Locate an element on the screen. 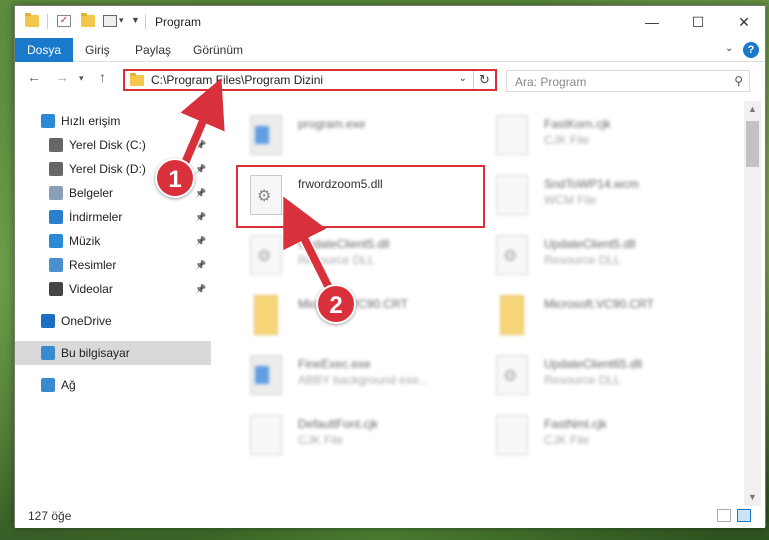  file-name: UpdateClient65.dll is located at coordinates (593, 364).